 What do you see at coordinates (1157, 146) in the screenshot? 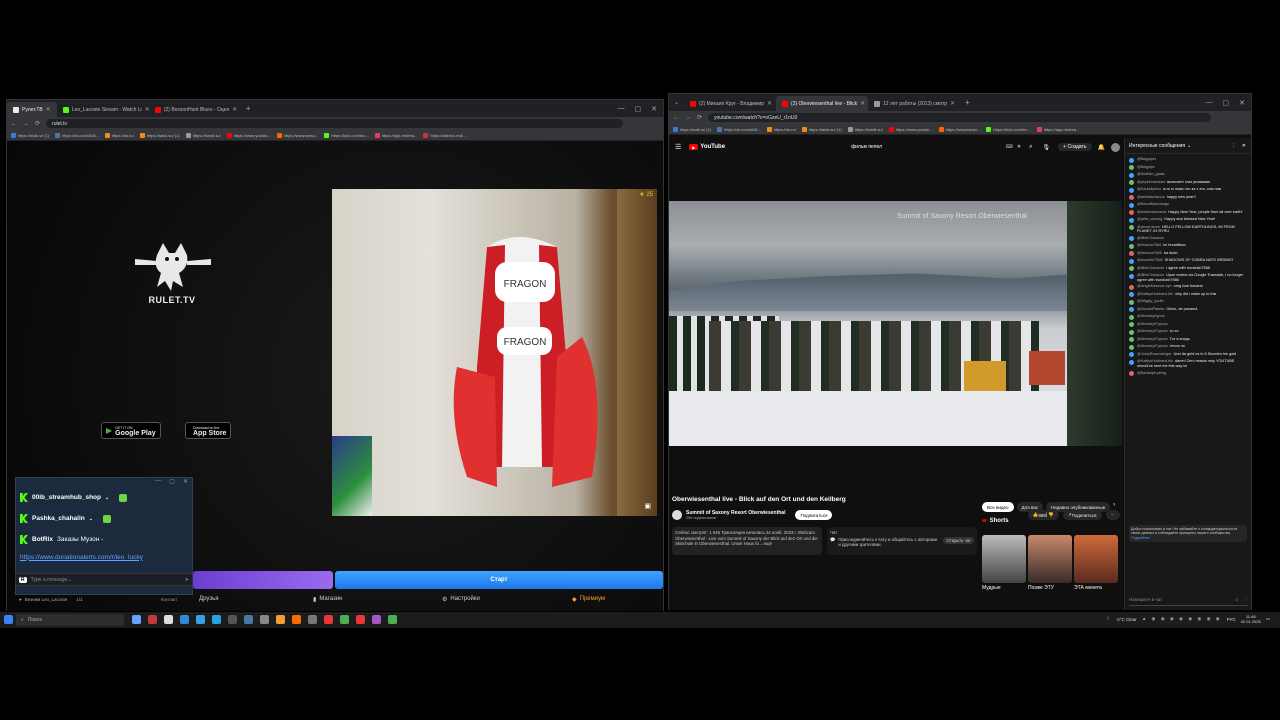
I see `live-chat-mode: Интересные сообщения` at bounding box center [1157, 146].